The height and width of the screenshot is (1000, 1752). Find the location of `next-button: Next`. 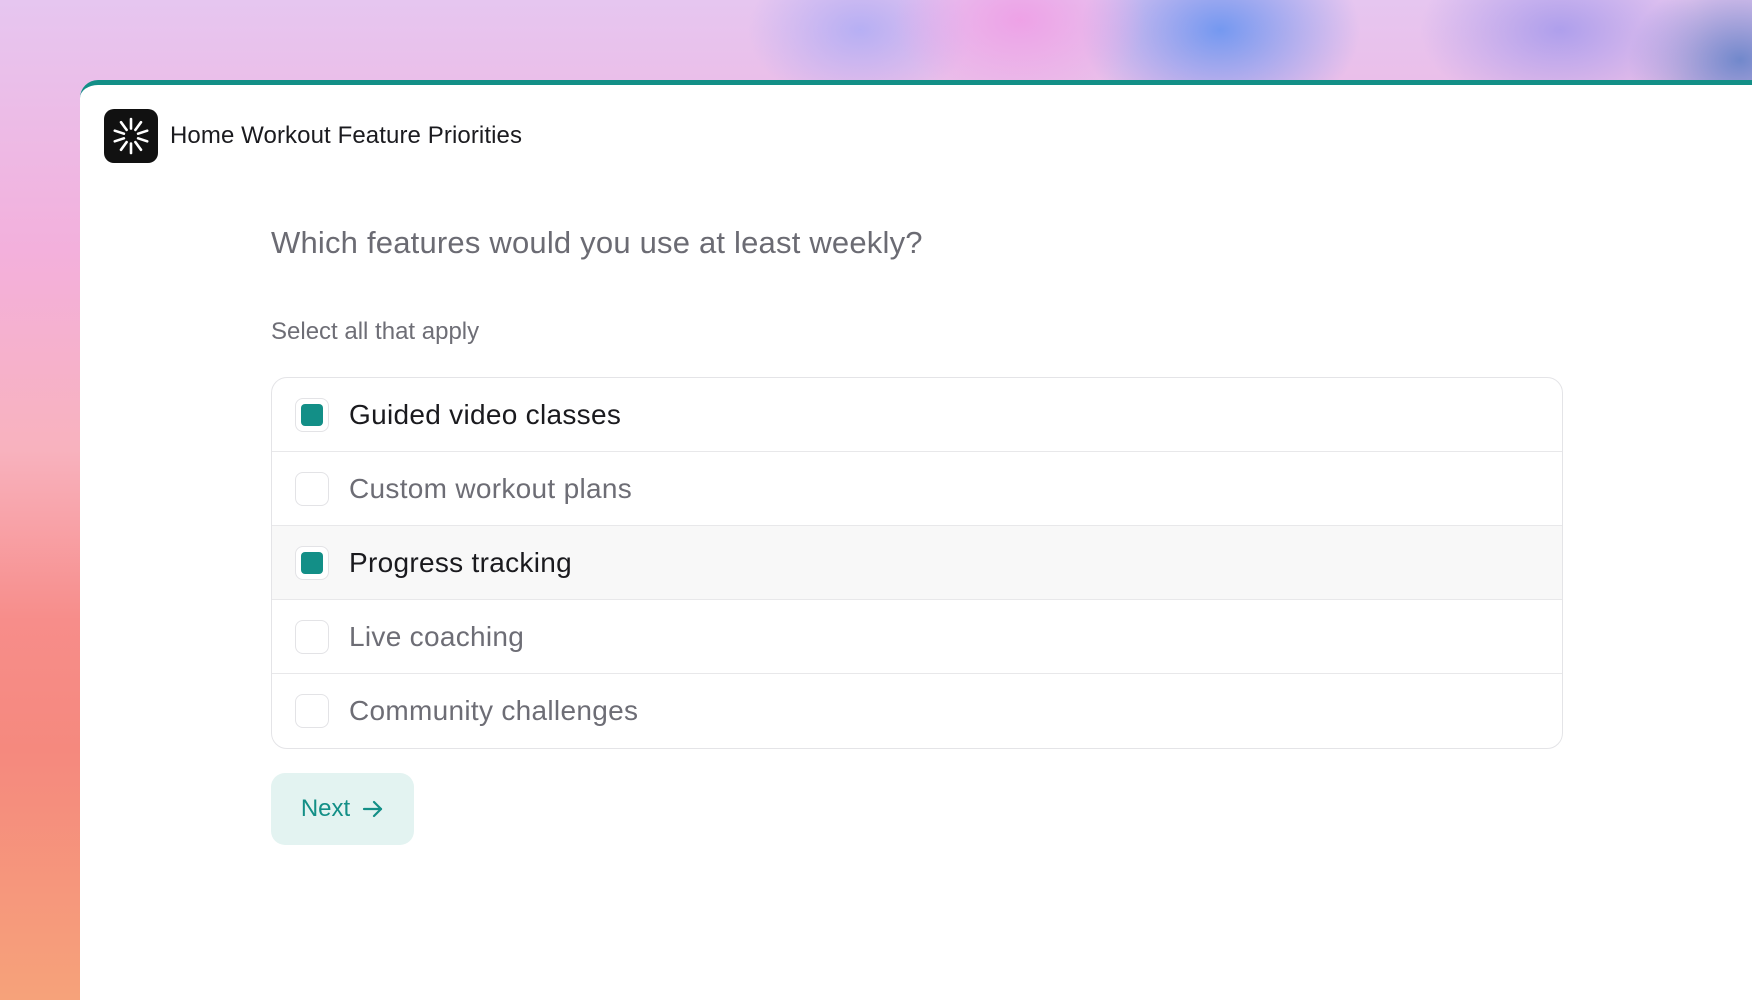

next-button: Next is located at coordinates (342, 809).